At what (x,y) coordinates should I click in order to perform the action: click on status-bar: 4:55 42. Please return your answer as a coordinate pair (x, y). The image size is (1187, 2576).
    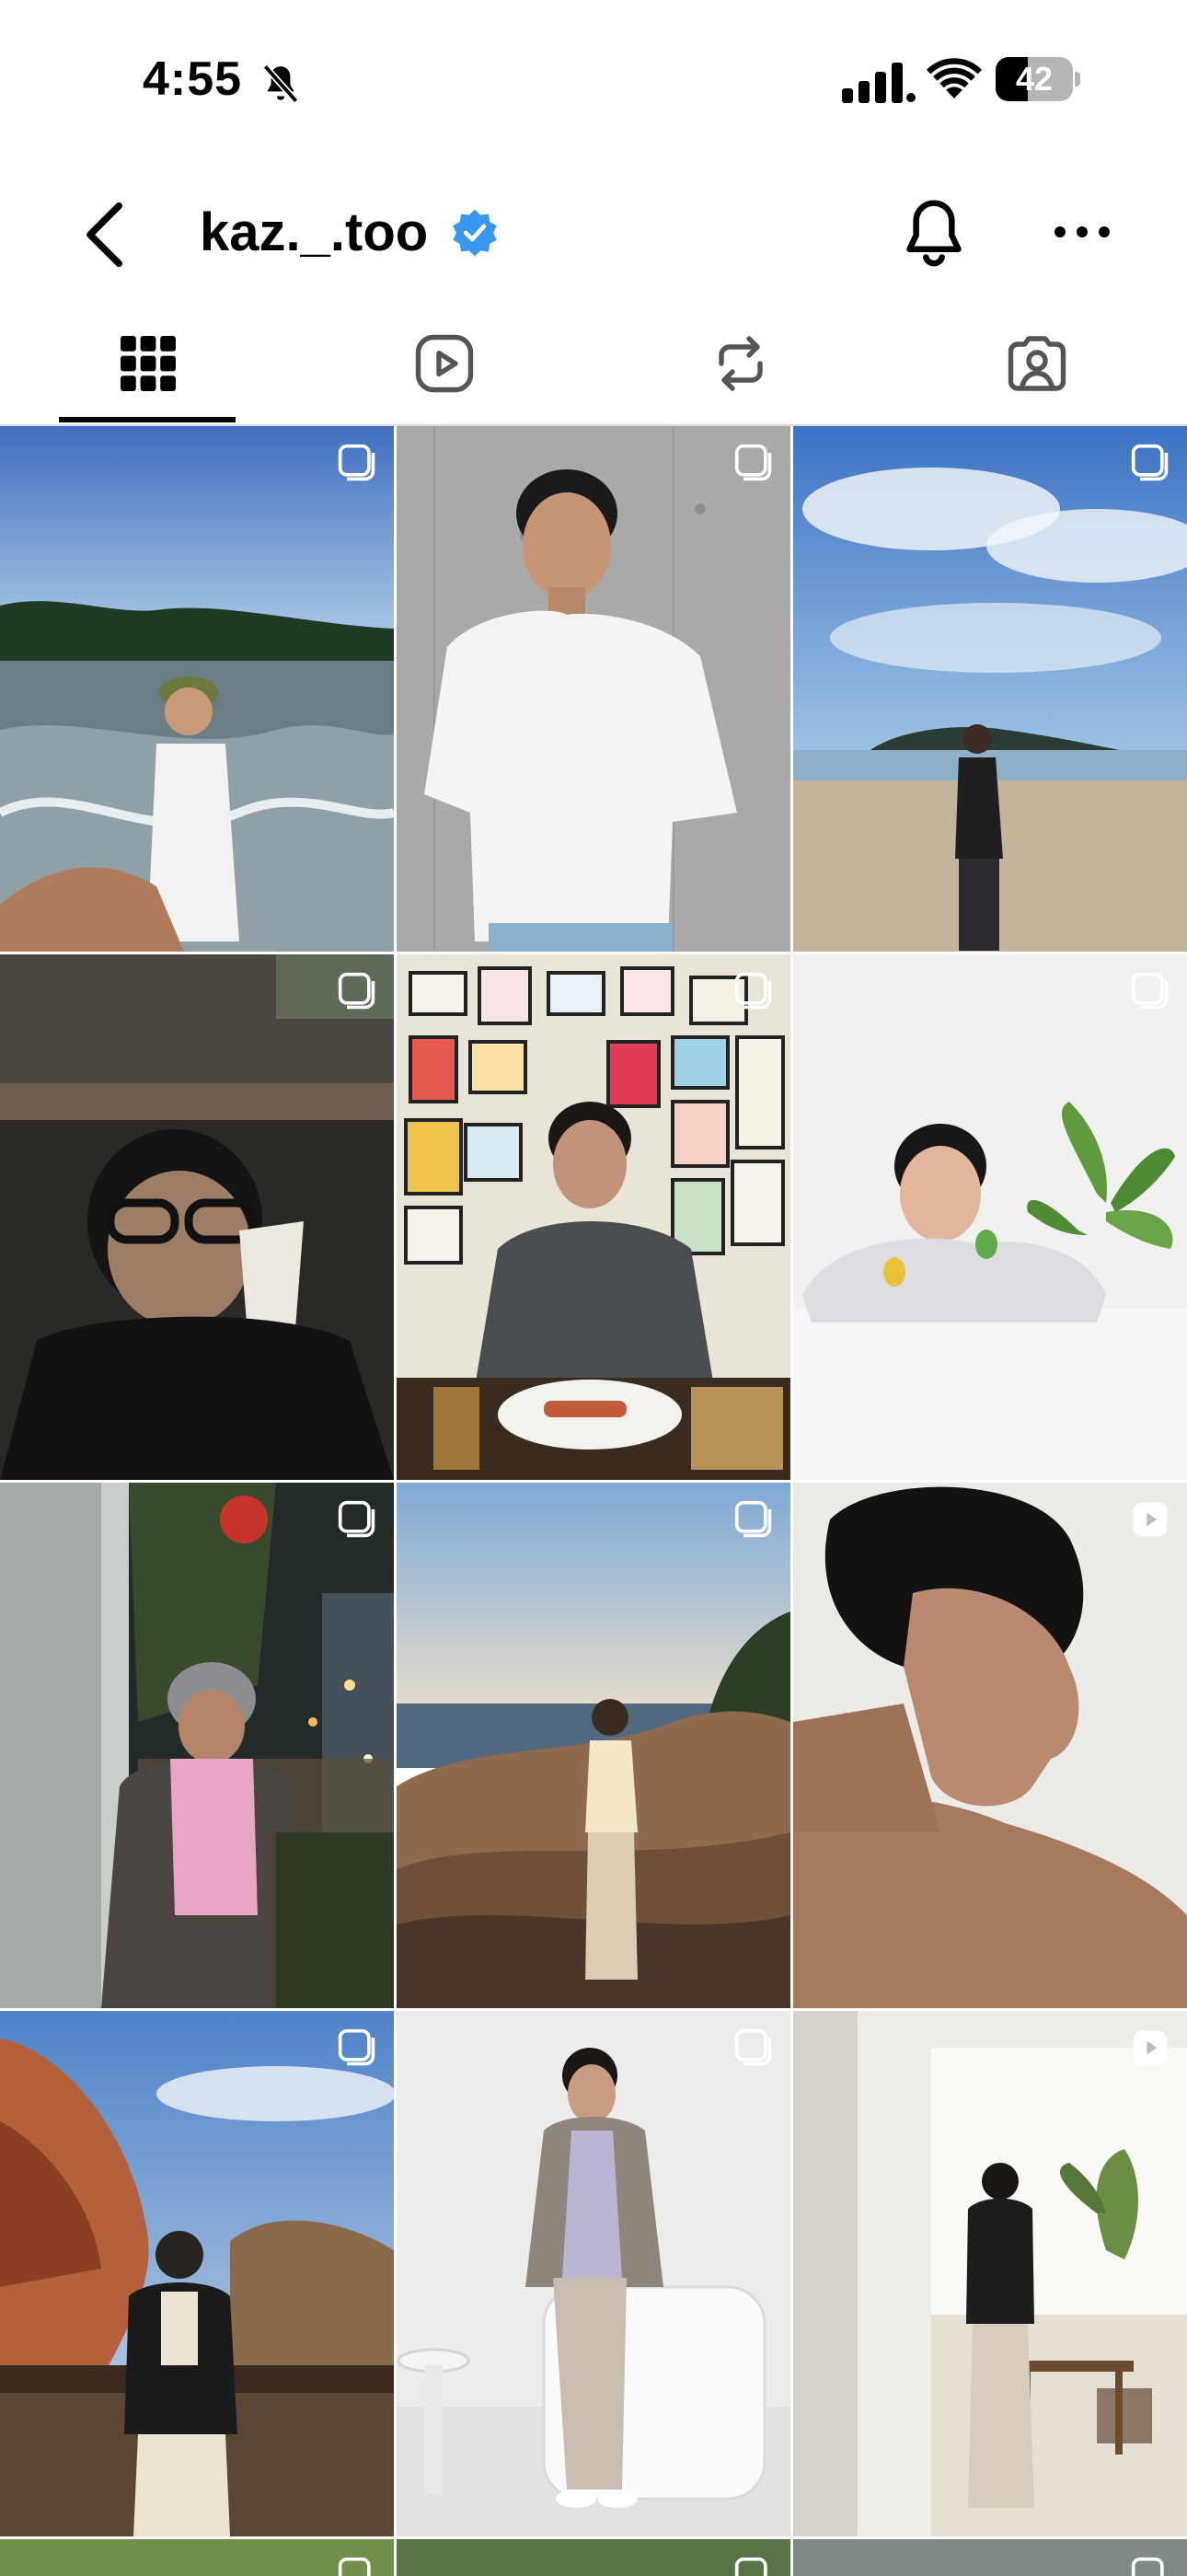
    Looking at the image, I should click on (593, 80).